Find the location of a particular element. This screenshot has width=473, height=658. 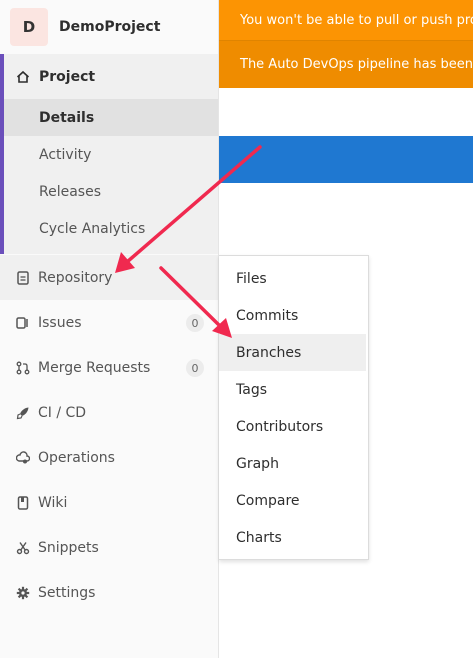

issues-icon is located at coordinates (23, 323).